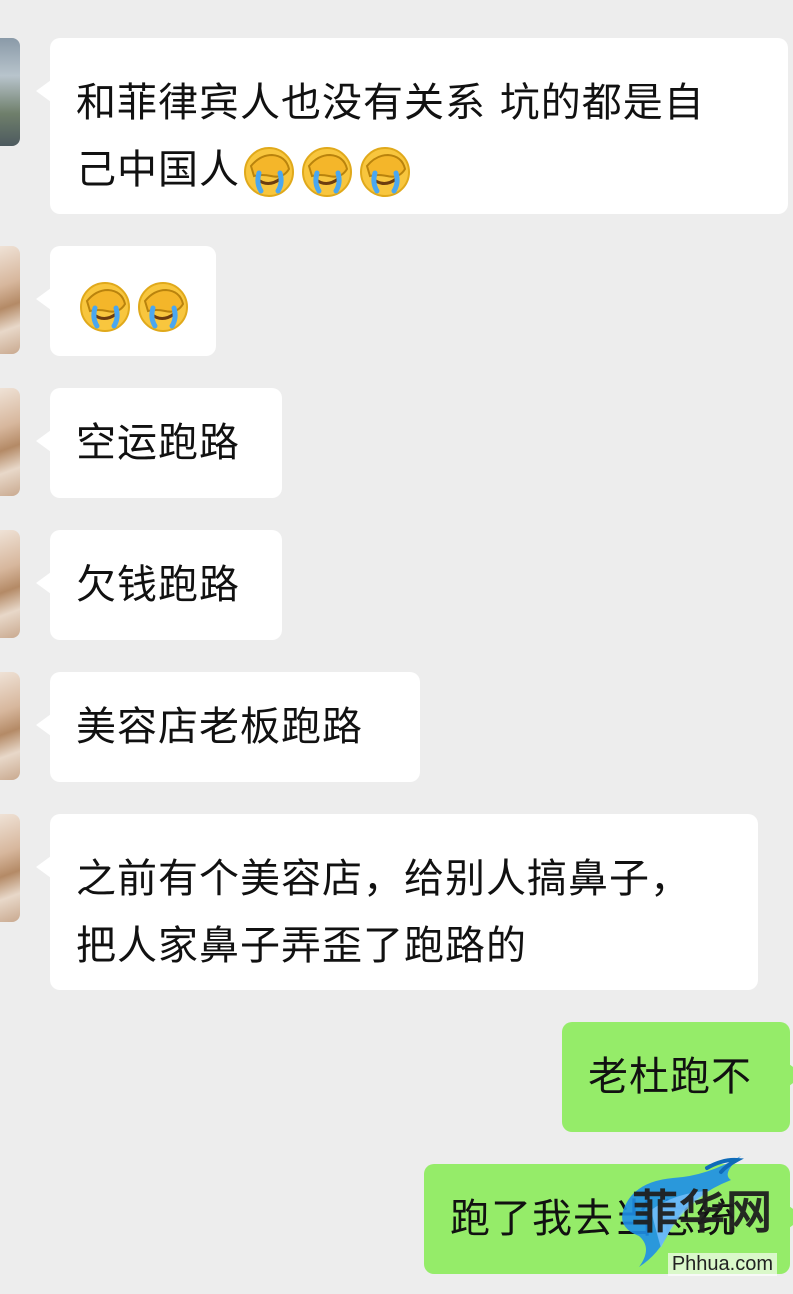 The image size is (793, 1294). What do you see at coordinates (219, 727) in the screenshot?
I see `message-line: 美容店老板跑路` at bounding box center [219, 727].